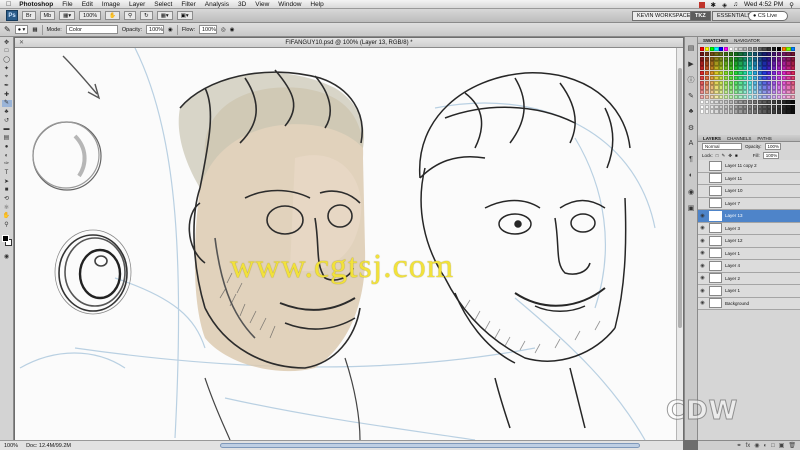 Image resolution: width=800 pixels, height=450 pixels. Describe the element at coordinates (765, 446) in the screenshot. I see `adjustment-layer-icon: ◐` at that location.